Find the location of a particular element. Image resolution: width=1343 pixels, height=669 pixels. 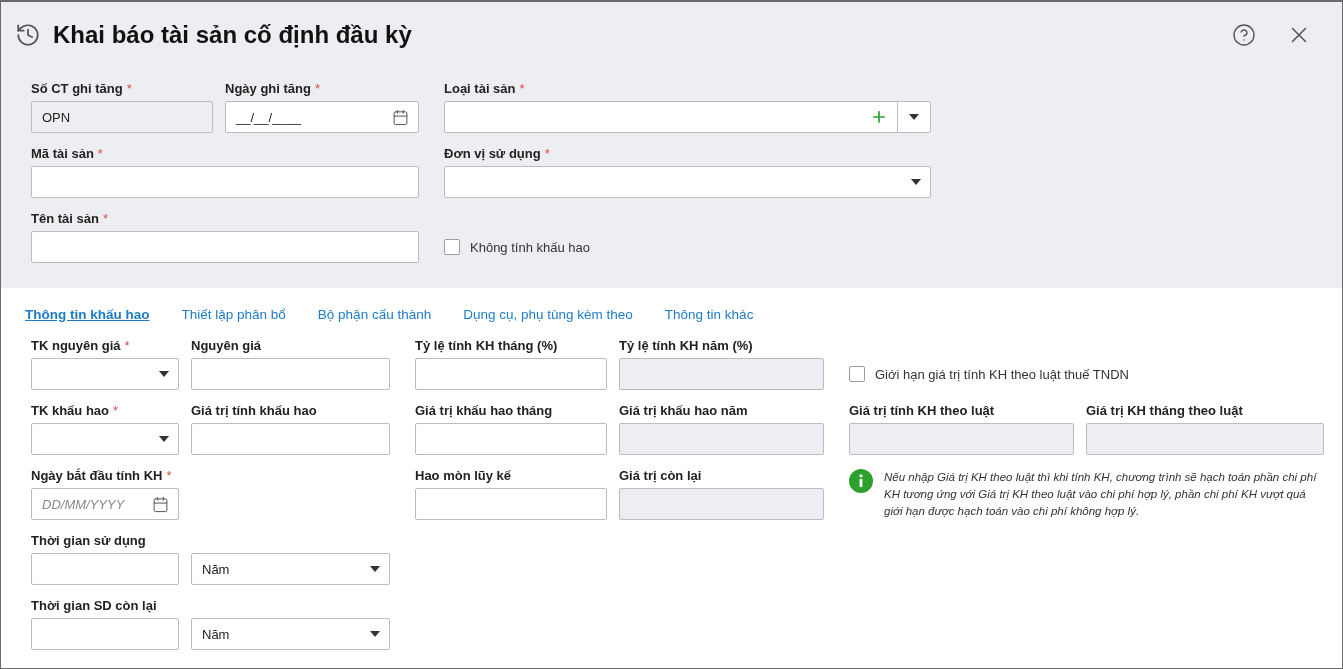

info-icon is located at coordinates (861, 481).